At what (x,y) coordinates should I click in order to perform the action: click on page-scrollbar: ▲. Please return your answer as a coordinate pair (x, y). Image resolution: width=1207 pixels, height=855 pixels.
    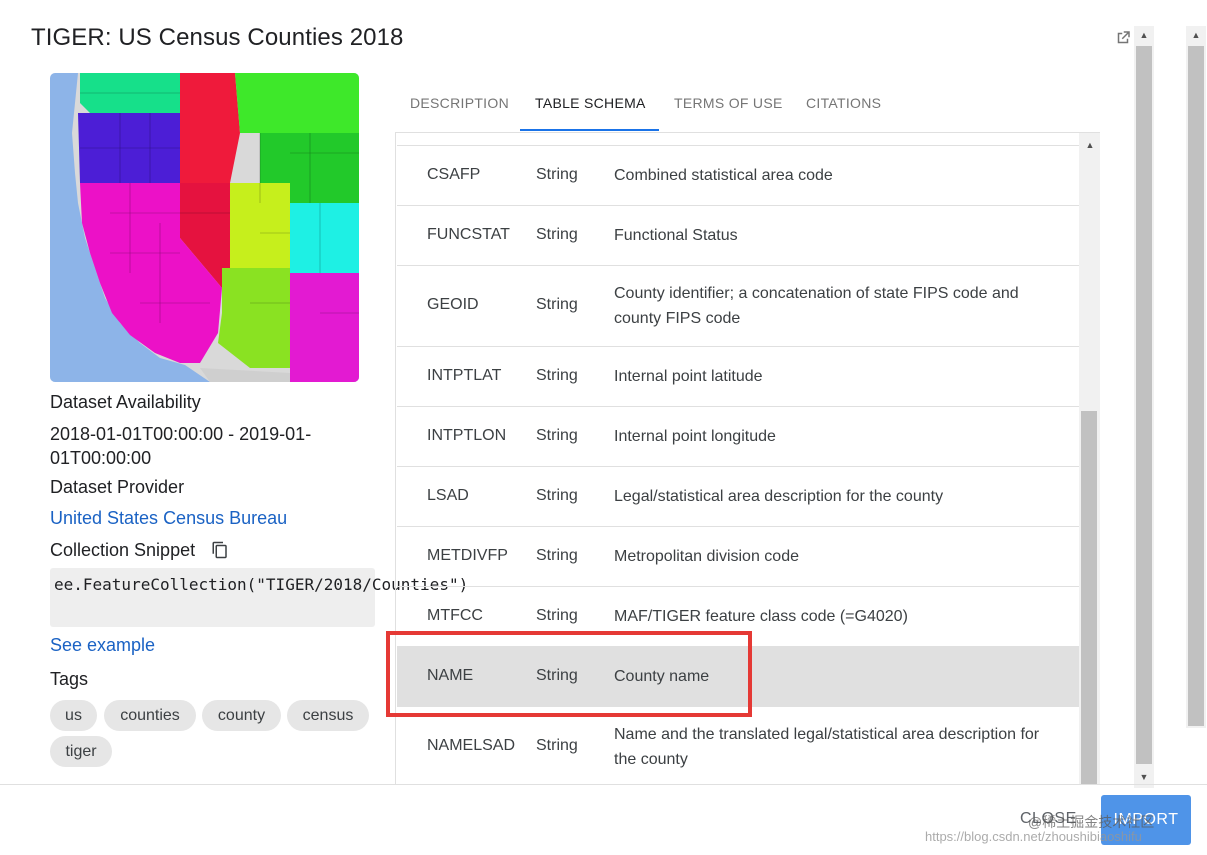
    Looking at the image, I should click on (1196, 377).